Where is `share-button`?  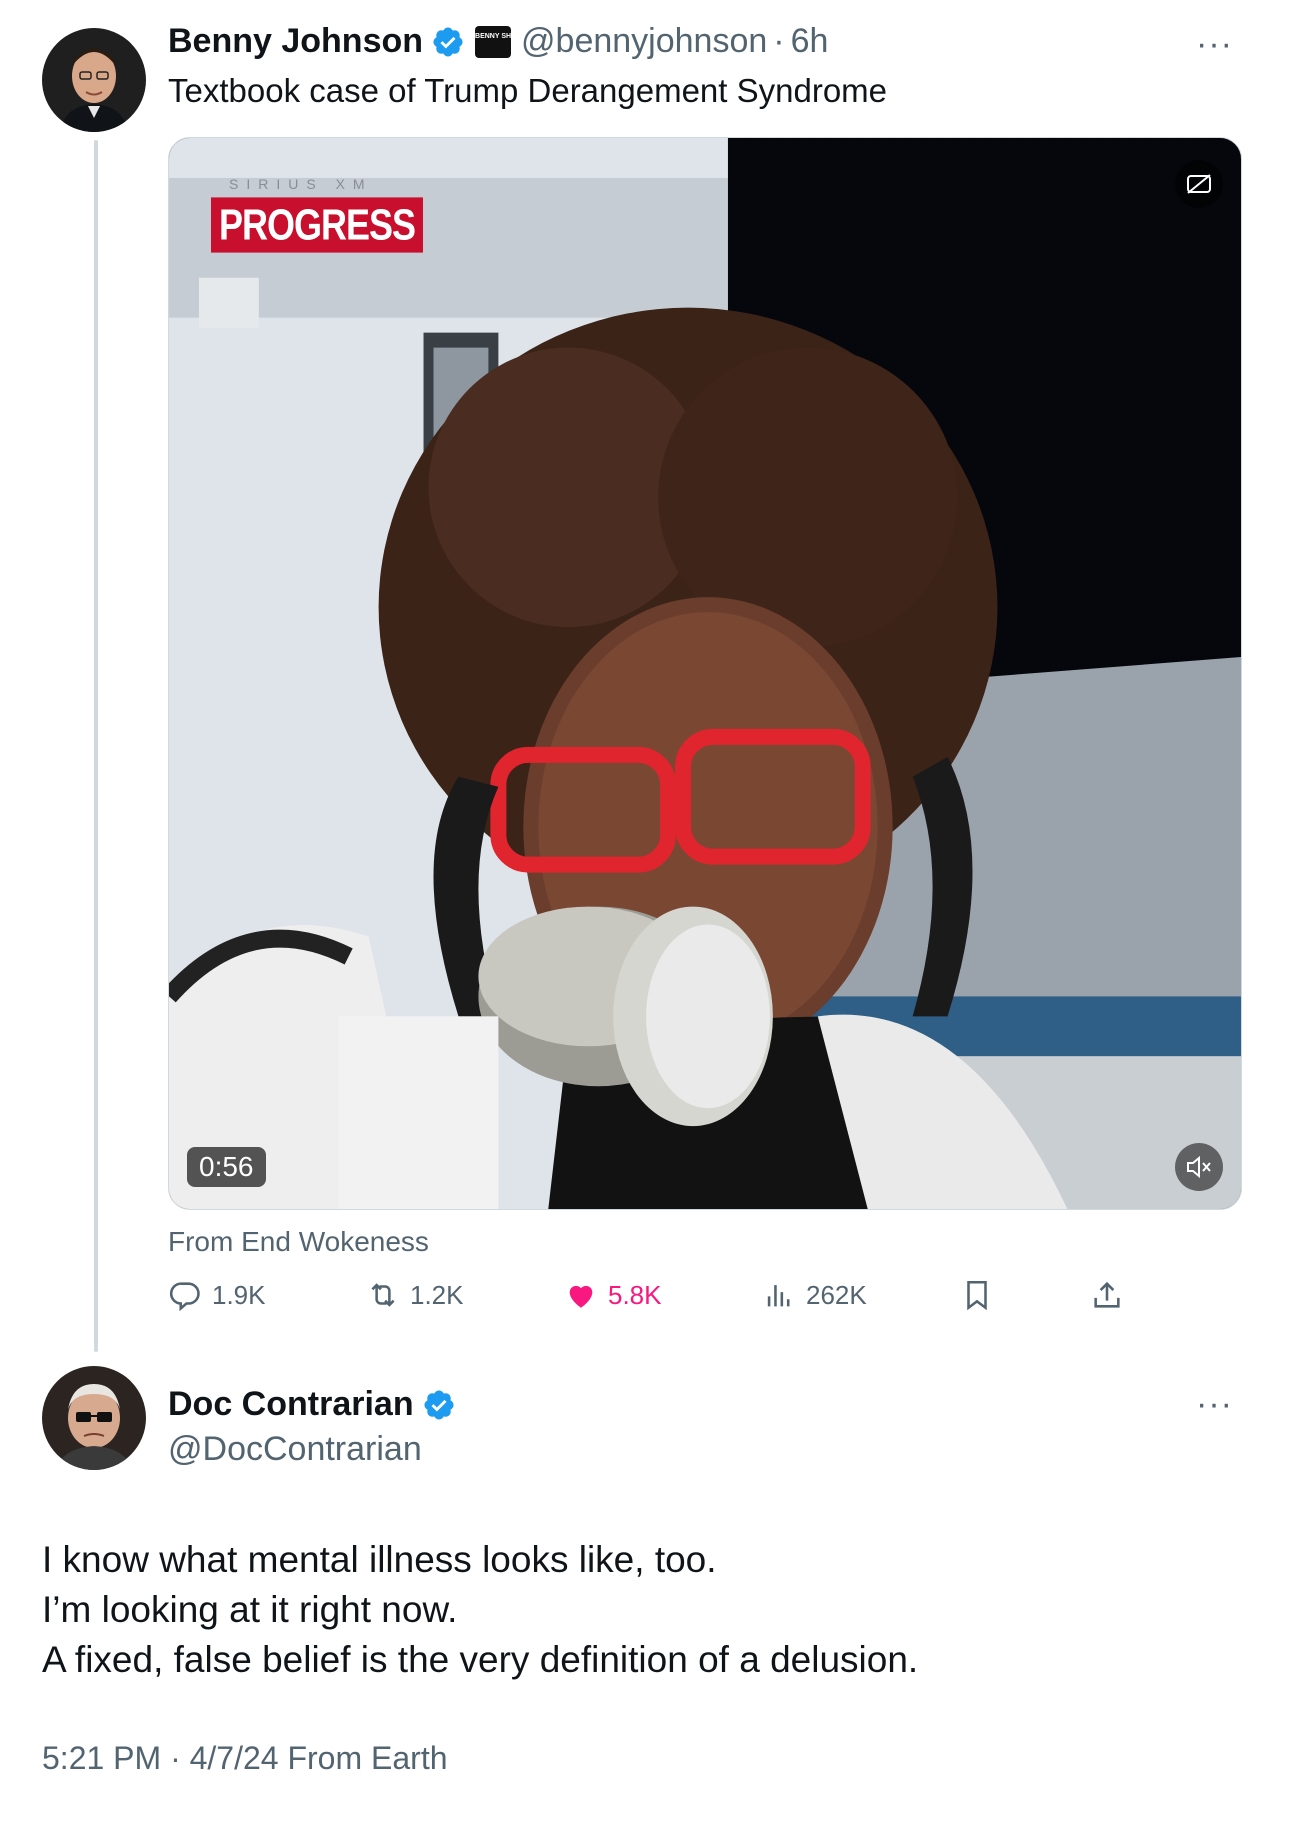 share-button is located at coordinates (1112, 1295).